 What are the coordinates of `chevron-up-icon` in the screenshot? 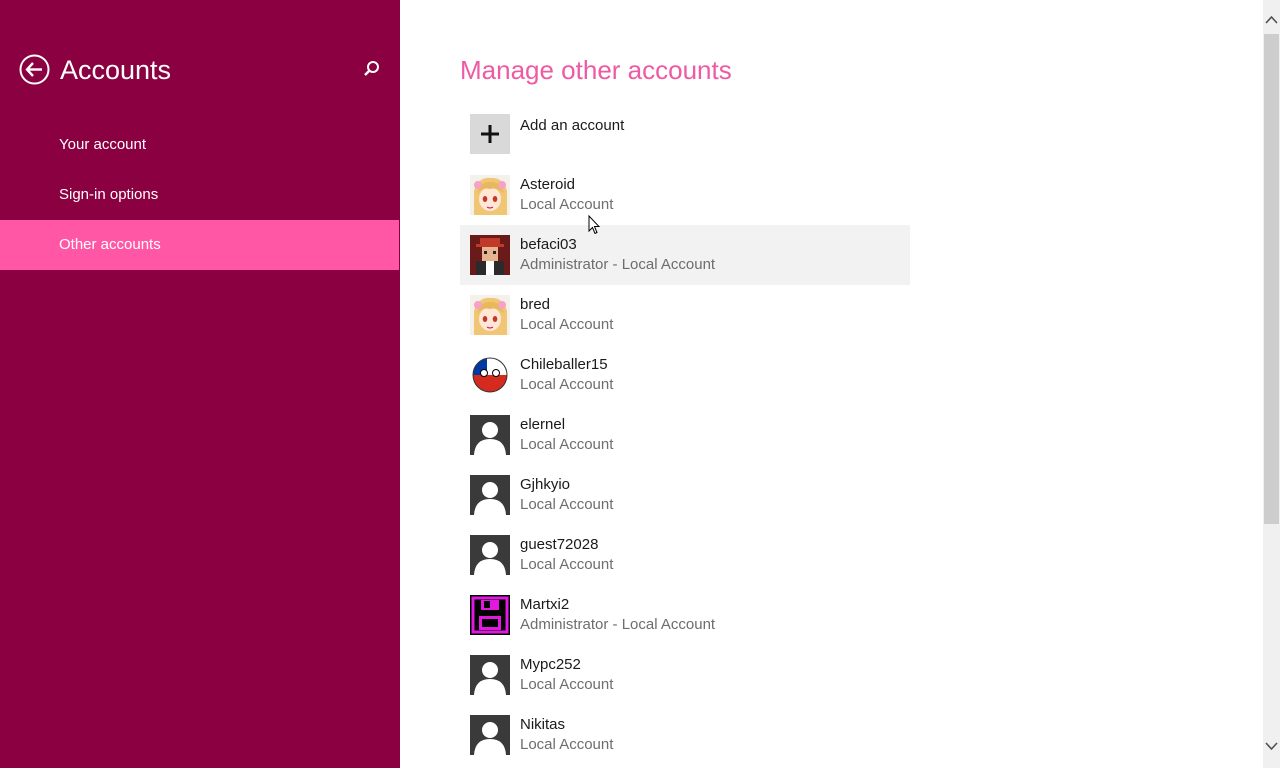 It's located at (1271, 19).